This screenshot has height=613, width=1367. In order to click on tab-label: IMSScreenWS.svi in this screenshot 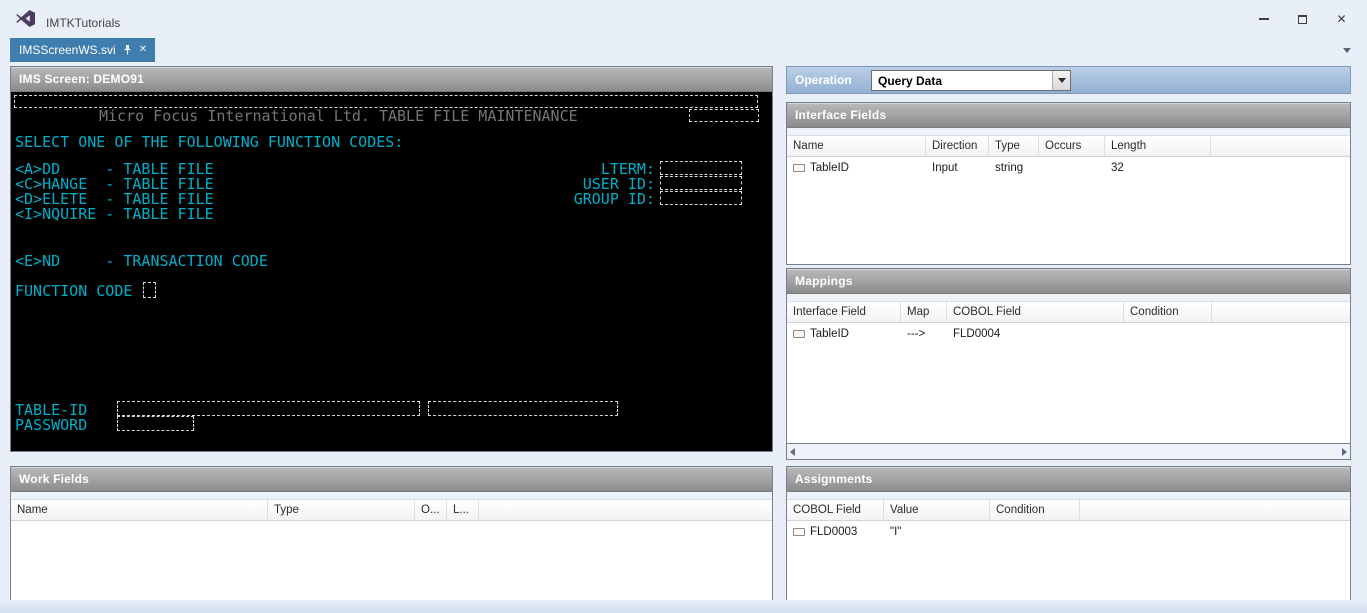, I will do `click(67, 50)`.